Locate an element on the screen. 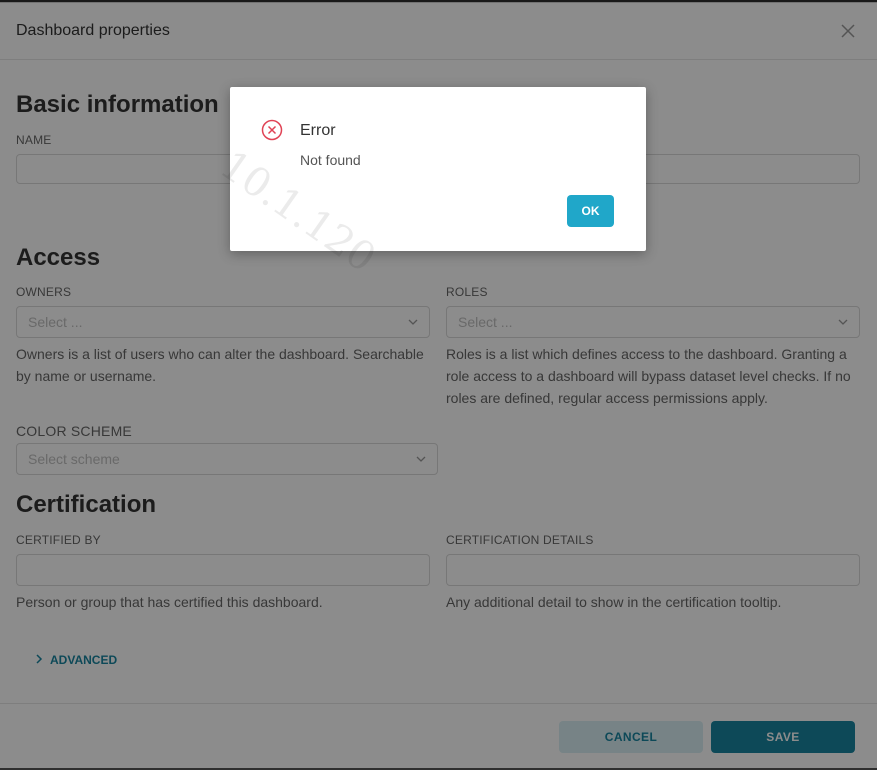 This screenshot has height=770, width=877. error-title: Error is located at coordinates (318, 130).